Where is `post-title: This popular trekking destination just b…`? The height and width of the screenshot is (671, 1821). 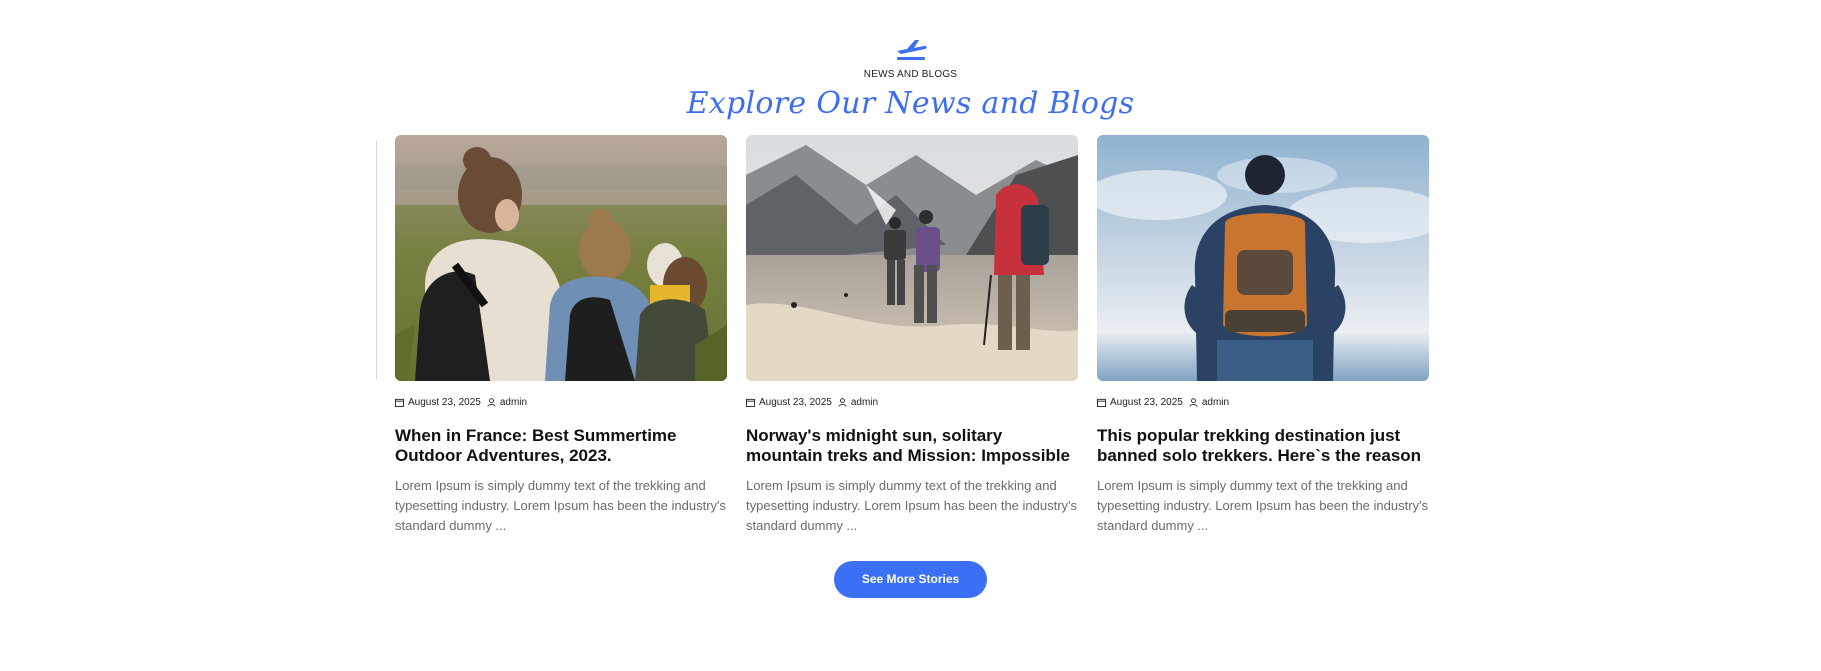
post-title: This popular trekking destination just b… is located at coordinates (1263, 446).